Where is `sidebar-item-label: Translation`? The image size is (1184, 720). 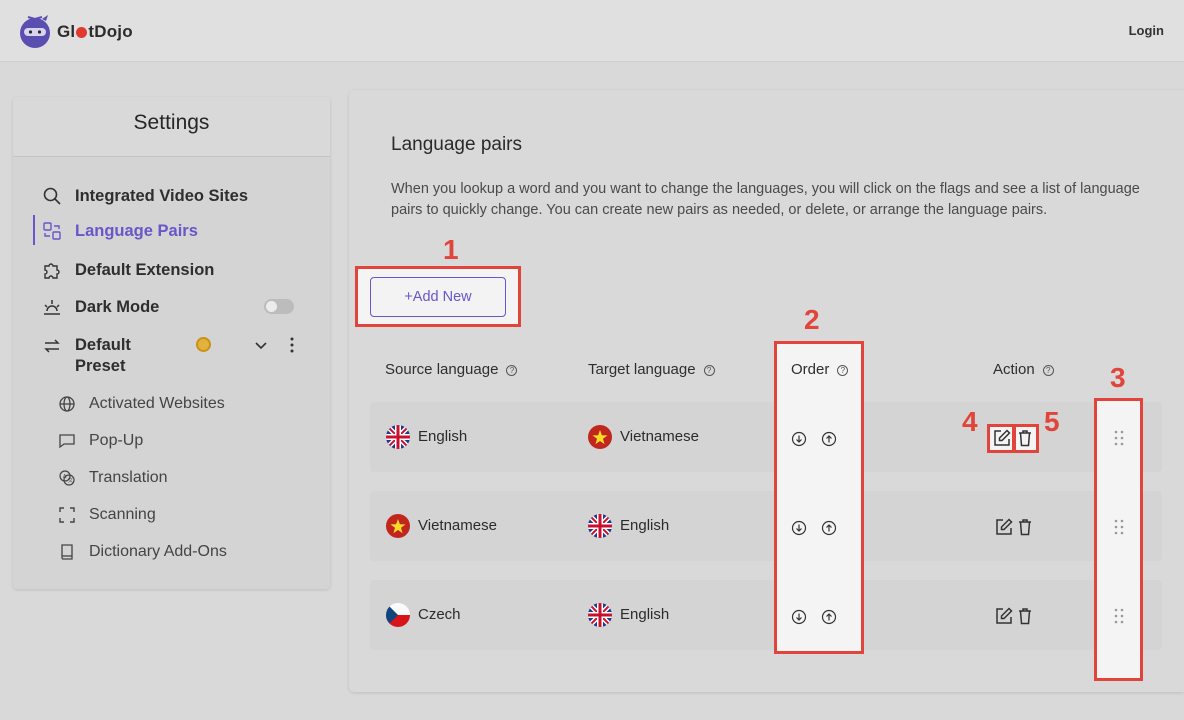 sidebar-item-label: Translation is located at coordinates (128, 477).